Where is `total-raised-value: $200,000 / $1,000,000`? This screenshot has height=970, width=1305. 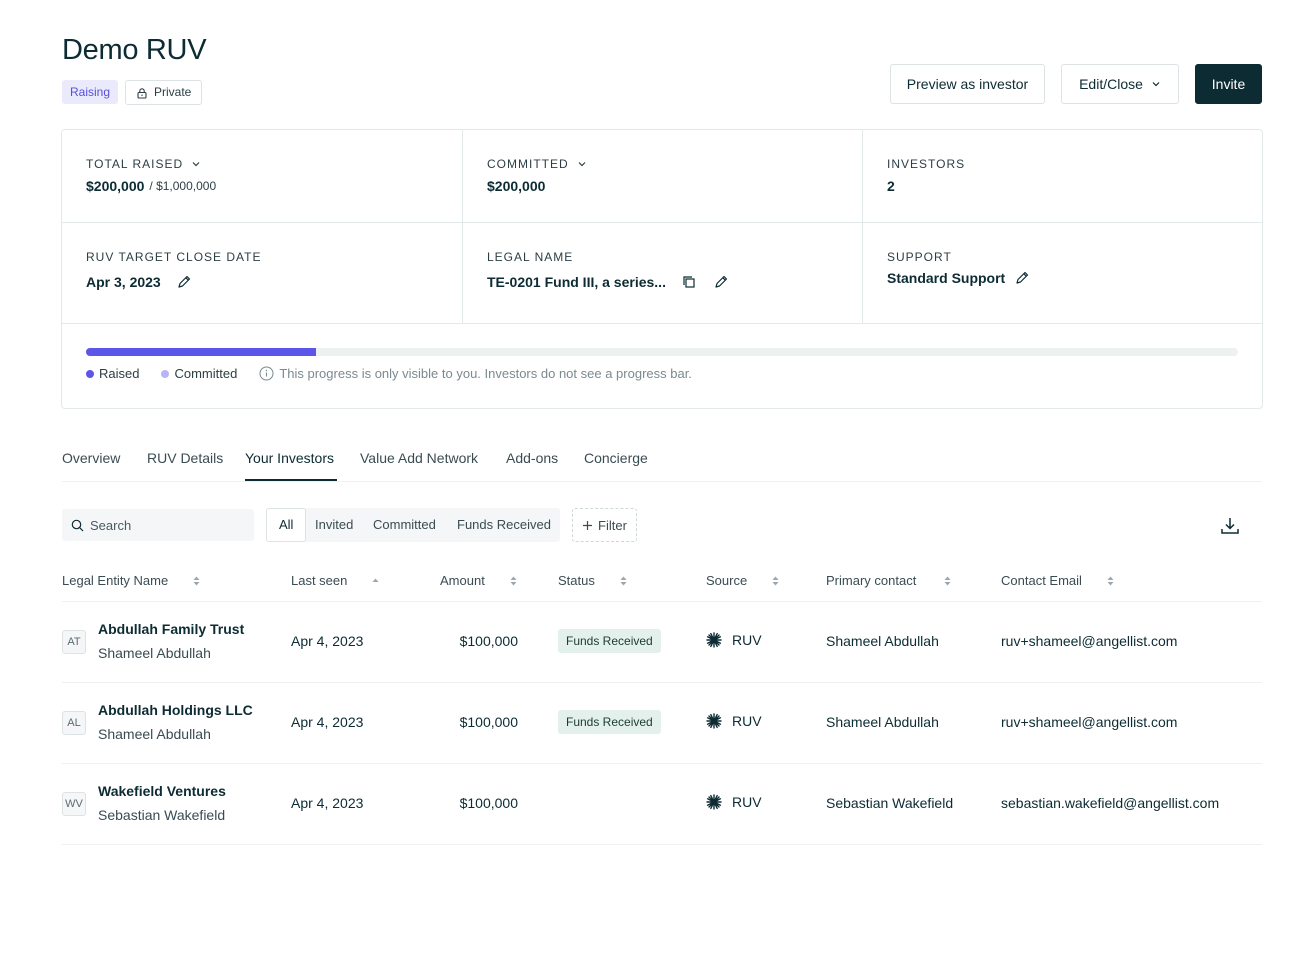
total-raised-value: $200,000 / $1,000,000 is located at coordinates (151, 186).